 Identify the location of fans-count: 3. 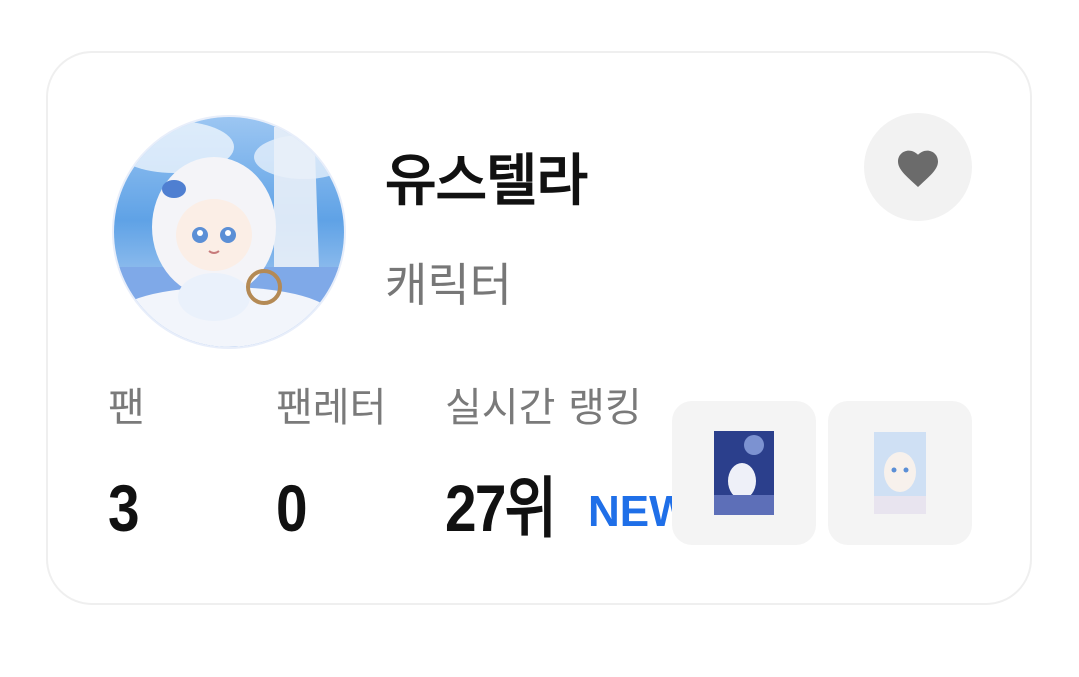
(124, 508).